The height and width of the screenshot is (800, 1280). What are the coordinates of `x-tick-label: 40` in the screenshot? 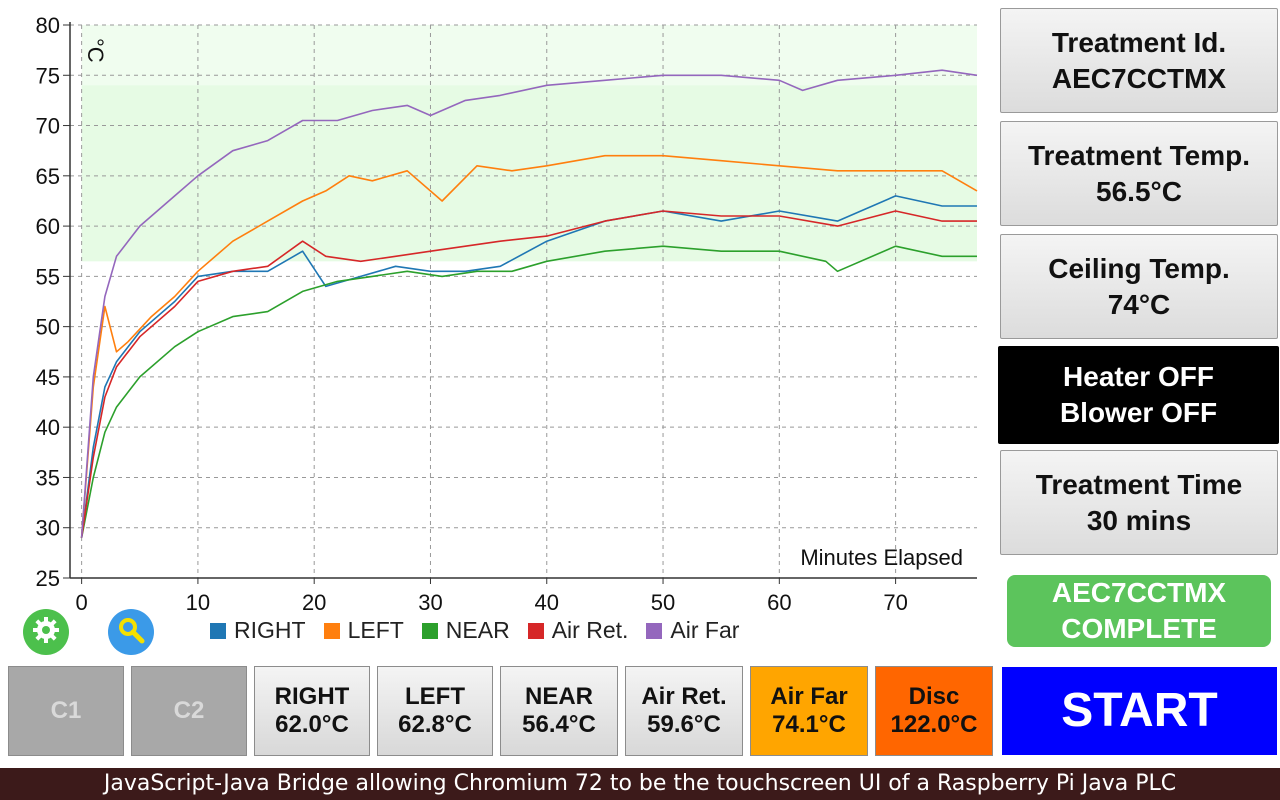 It's located at (547, 602).